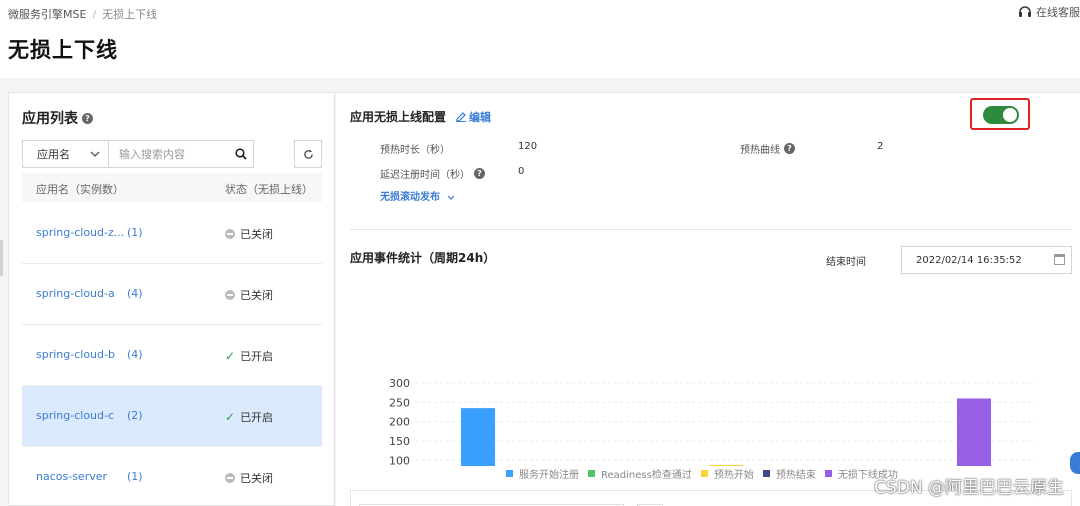 The height and width of the screenshot is (506, 1080). I want to click on search-field-select-label: 应用名, so click(53, 154).